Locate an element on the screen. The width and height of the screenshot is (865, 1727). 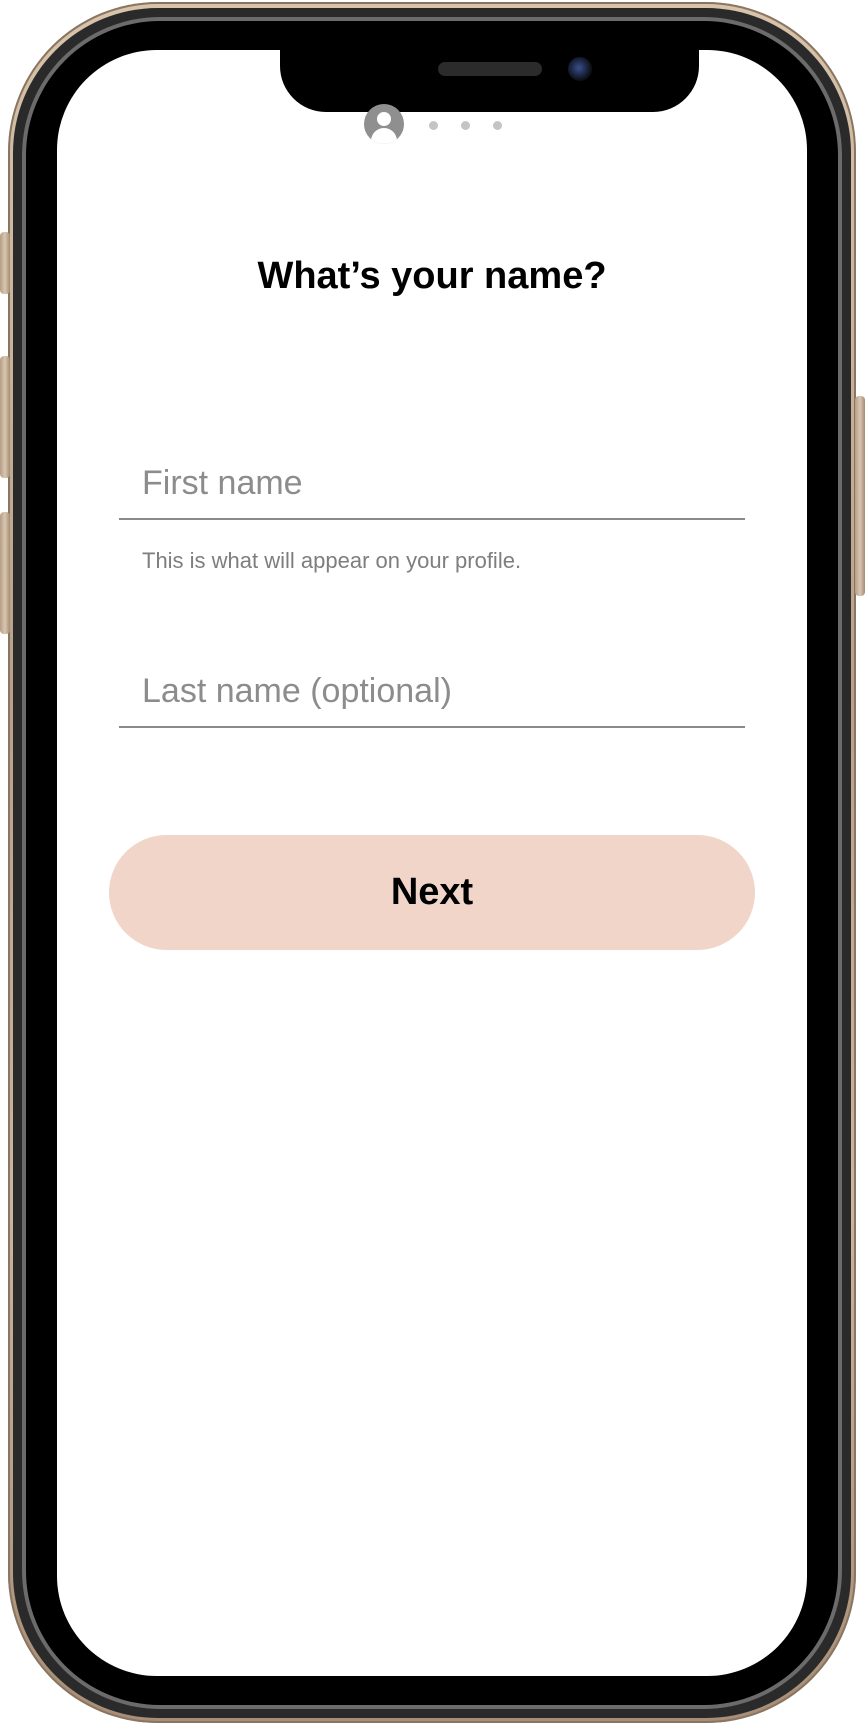
page-title: What’s your name? is located at coordinates (432, 276).